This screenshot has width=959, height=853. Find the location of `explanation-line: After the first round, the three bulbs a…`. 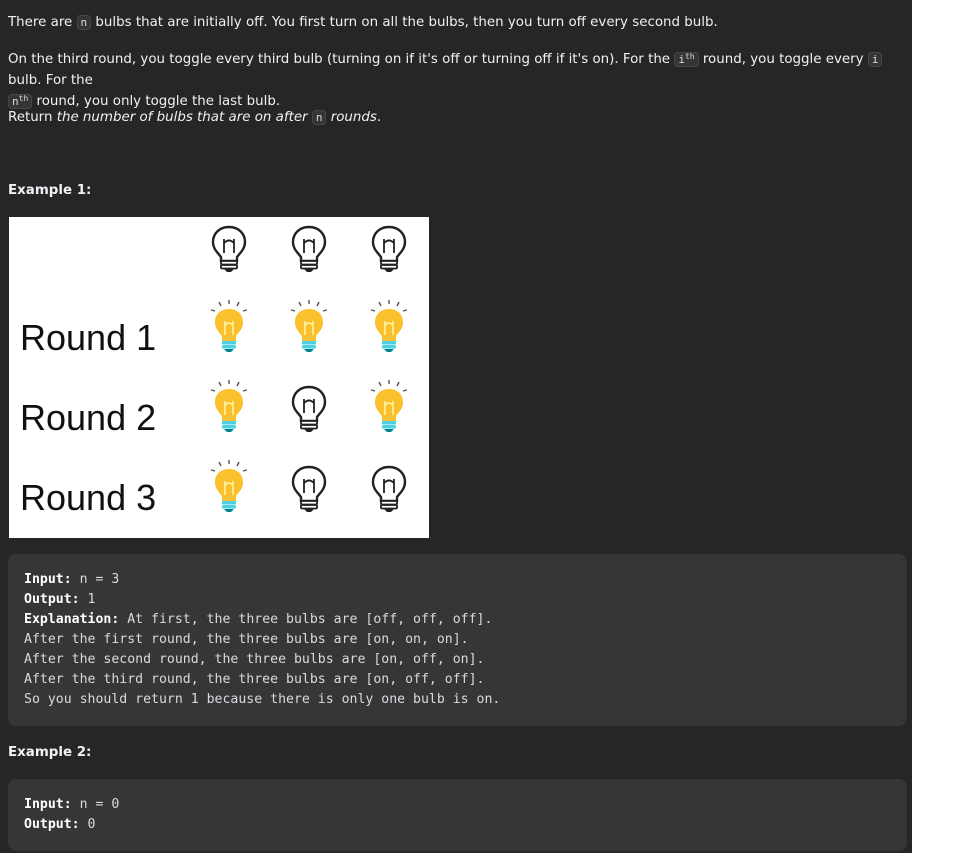

explanation-line: After the first round, the three bulbs a… is located at coordinates (246, 639).